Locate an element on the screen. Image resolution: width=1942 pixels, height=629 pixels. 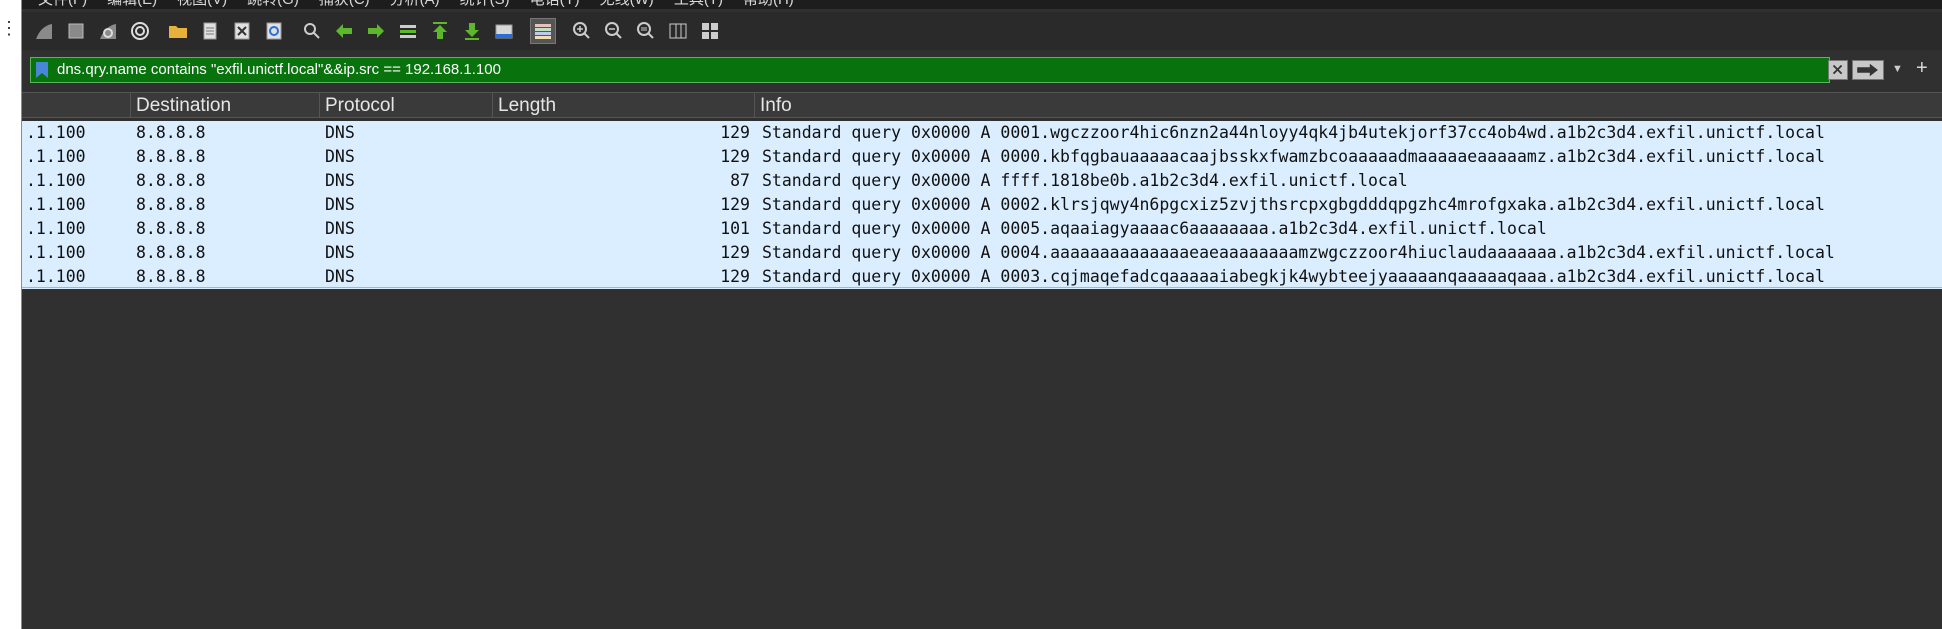
column-header-source is located at coordinates (76, 105).